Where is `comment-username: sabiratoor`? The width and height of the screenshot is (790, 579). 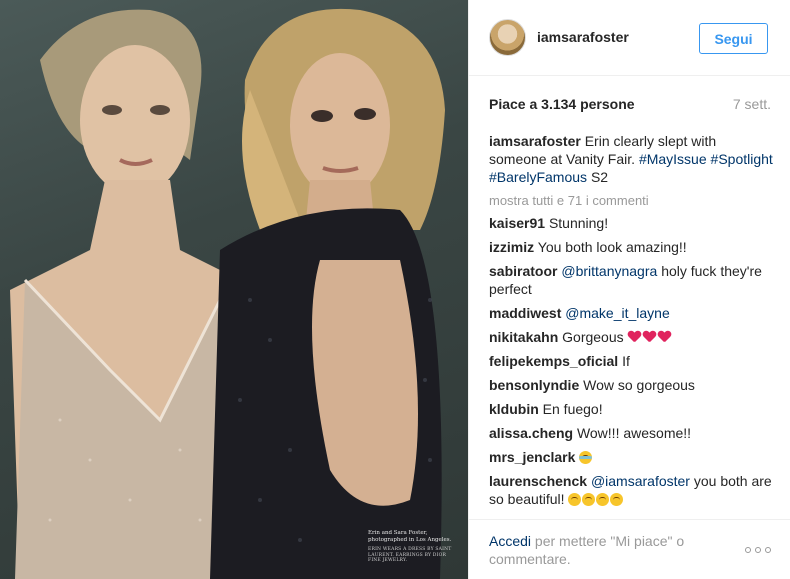
comment-username: sabiratoor is located at coordinates (523, 271).